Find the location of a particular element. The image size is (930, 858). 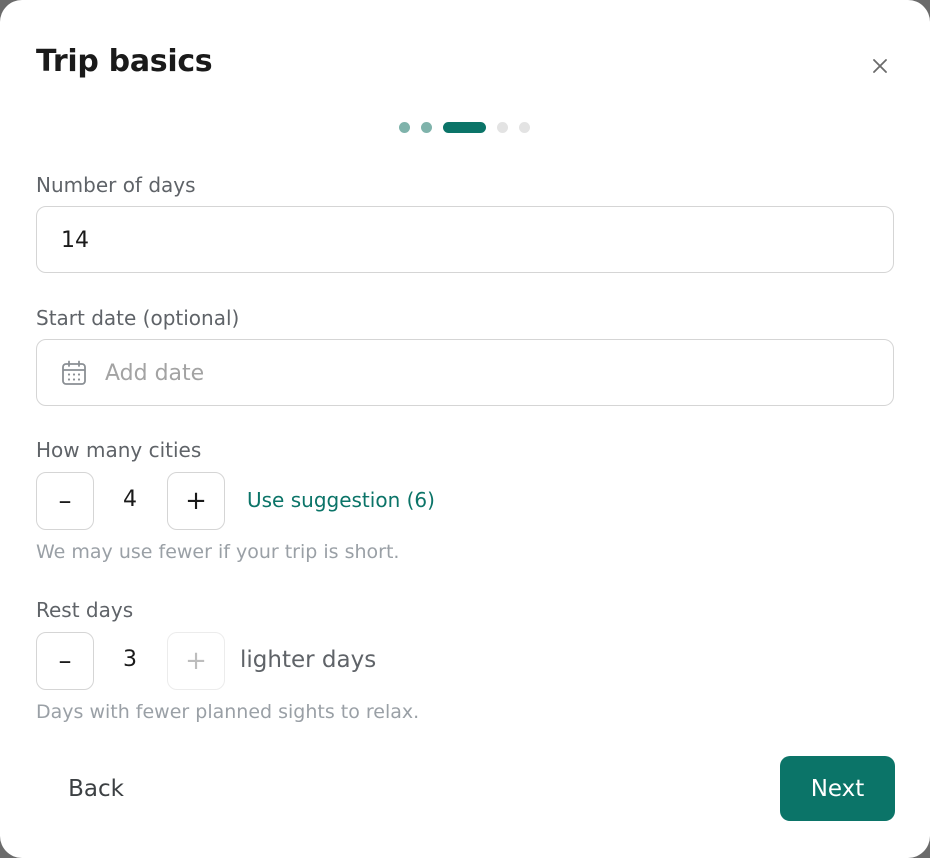

close-button is located at coordinates (880, 66).